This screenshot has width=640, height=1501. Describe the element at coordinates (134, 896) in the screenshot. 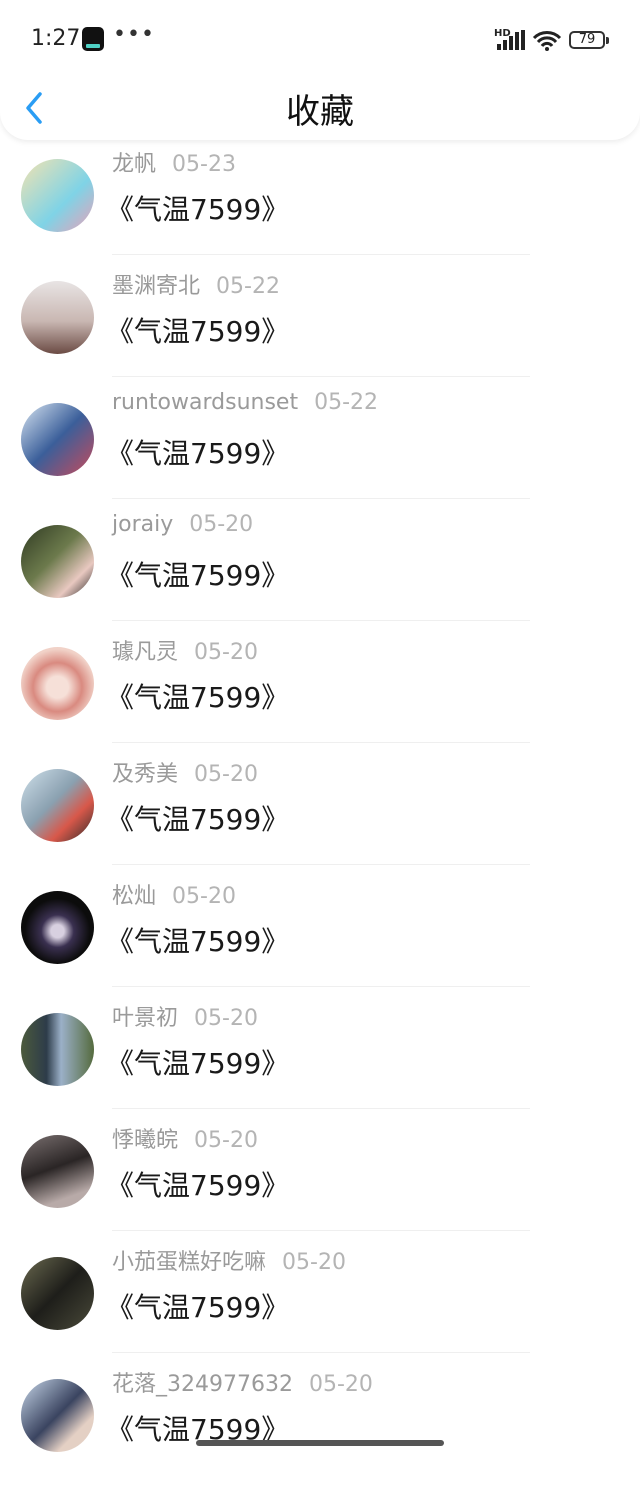

I see `user-name: 松灿` at that location.